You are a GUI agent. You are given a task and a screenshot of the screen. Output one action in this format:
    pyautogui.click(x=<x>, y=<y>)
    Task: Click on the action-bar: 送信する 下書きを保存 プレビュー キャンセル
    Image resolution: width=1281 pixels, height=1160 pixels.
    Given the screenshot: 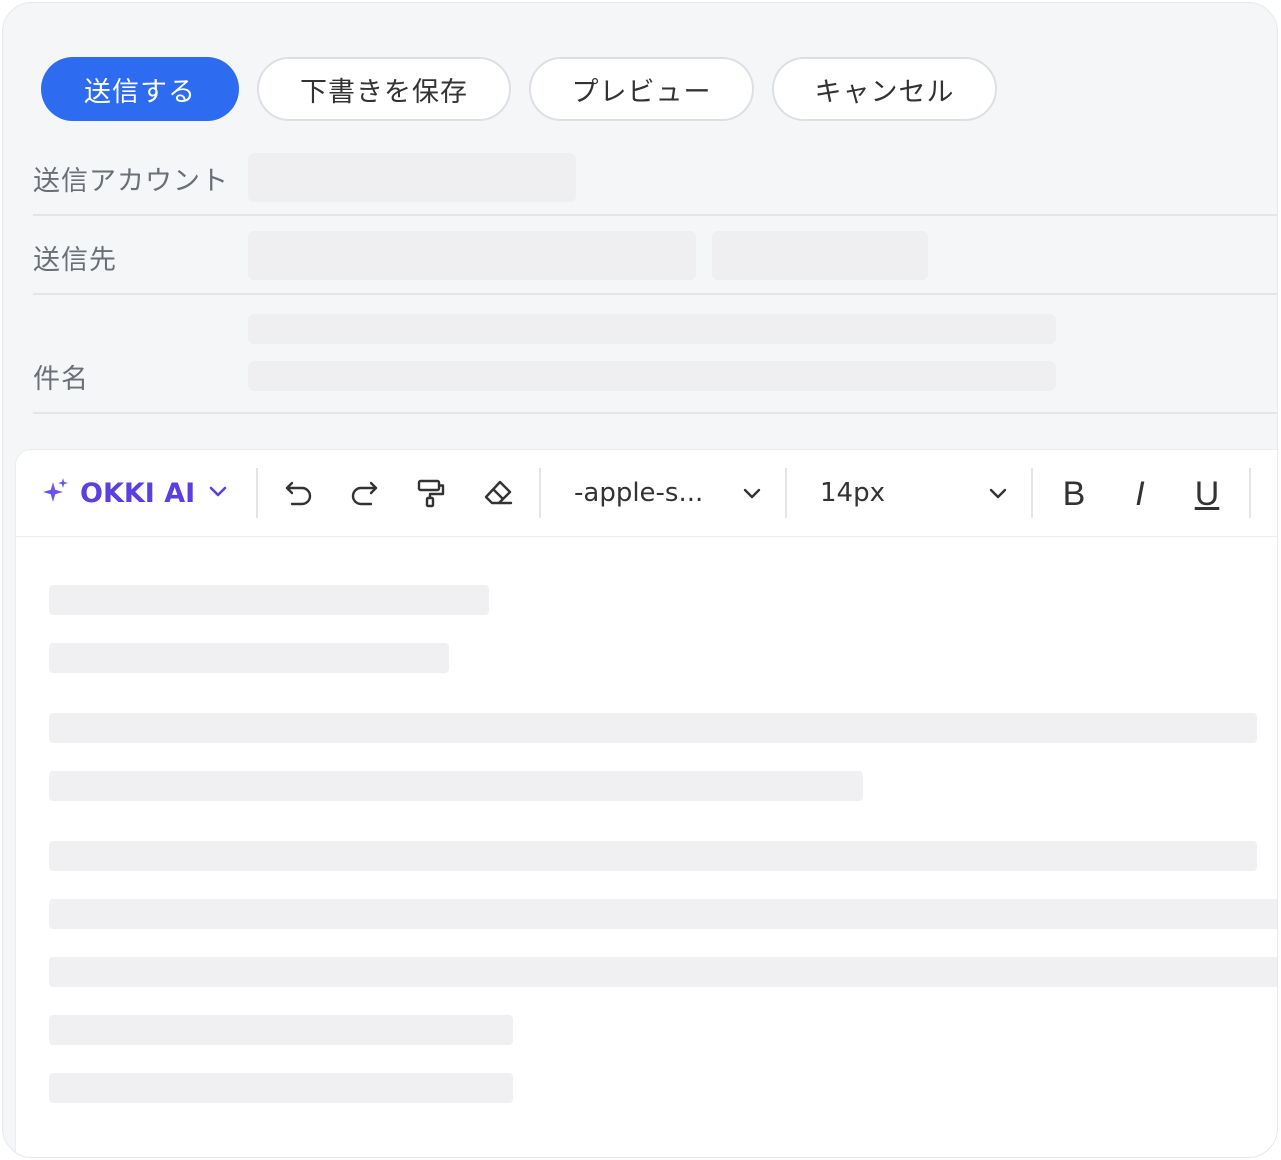 What is the action you would take?
    pyautogui.click(x=640, y=90)
    